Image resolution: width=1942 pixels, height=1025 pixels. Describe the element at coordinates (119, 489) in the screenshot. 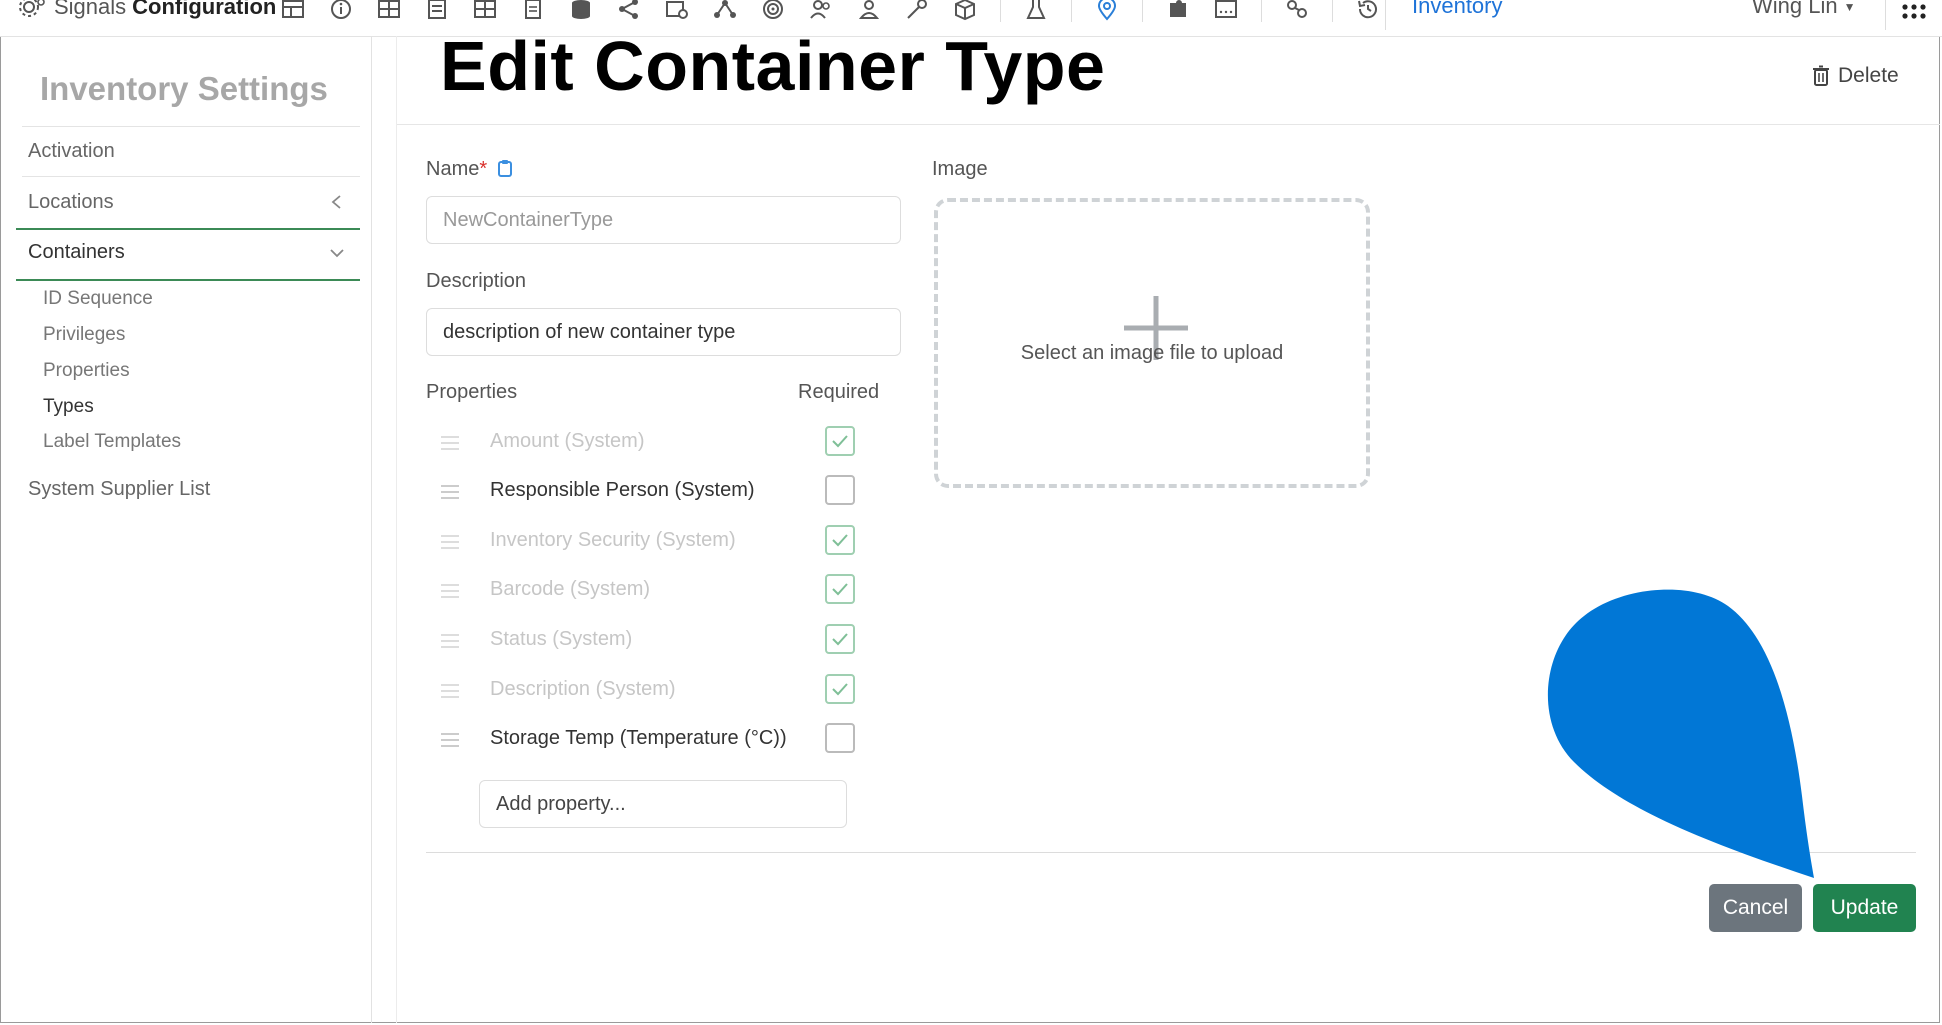

I see `sidebar-item-system-supplier-list: System Supplier List` at that location.